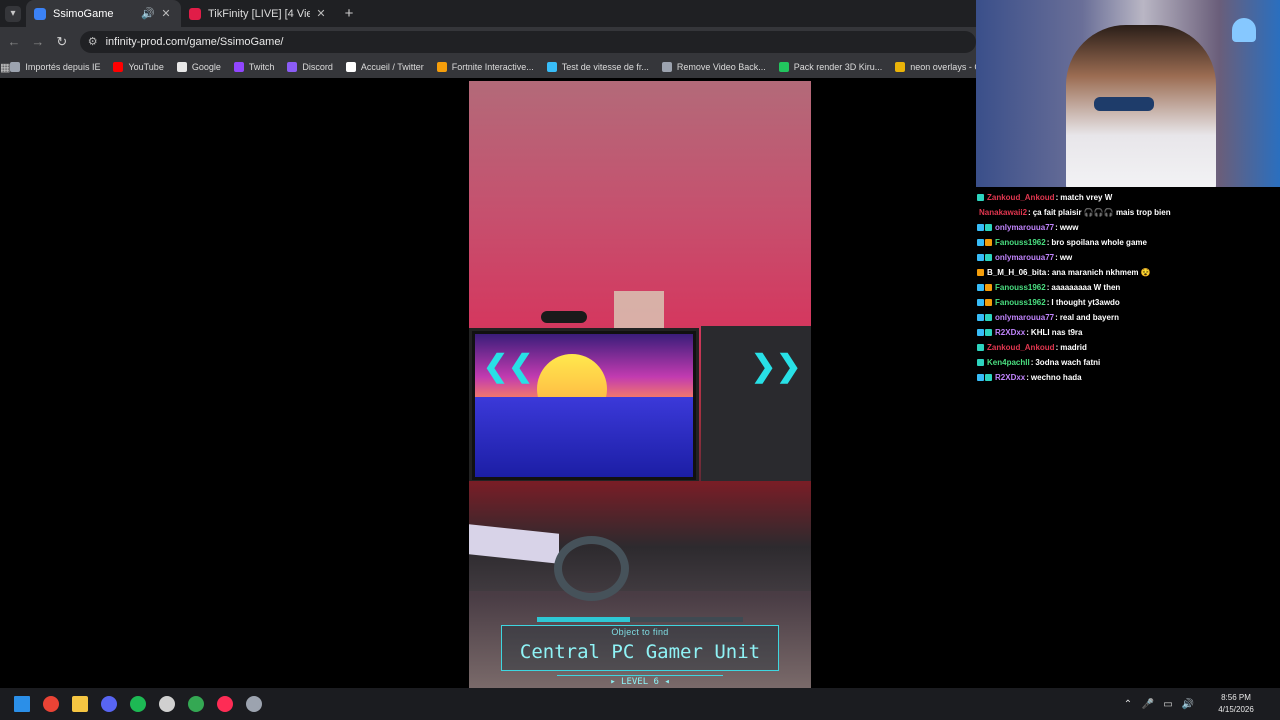 The height and width of the screenshot is (720, 1280). I want to click on tiktok-button, so click(224, 704).